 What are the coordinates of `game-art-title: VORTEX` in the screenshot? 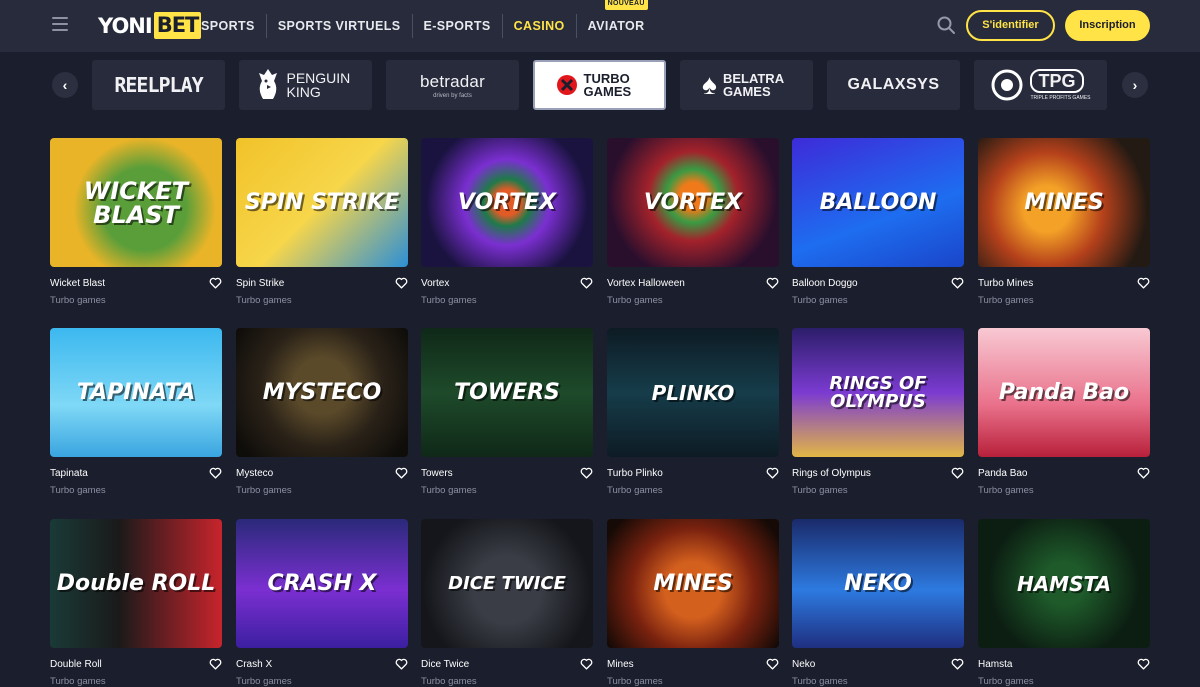 It's located at (507, 202).